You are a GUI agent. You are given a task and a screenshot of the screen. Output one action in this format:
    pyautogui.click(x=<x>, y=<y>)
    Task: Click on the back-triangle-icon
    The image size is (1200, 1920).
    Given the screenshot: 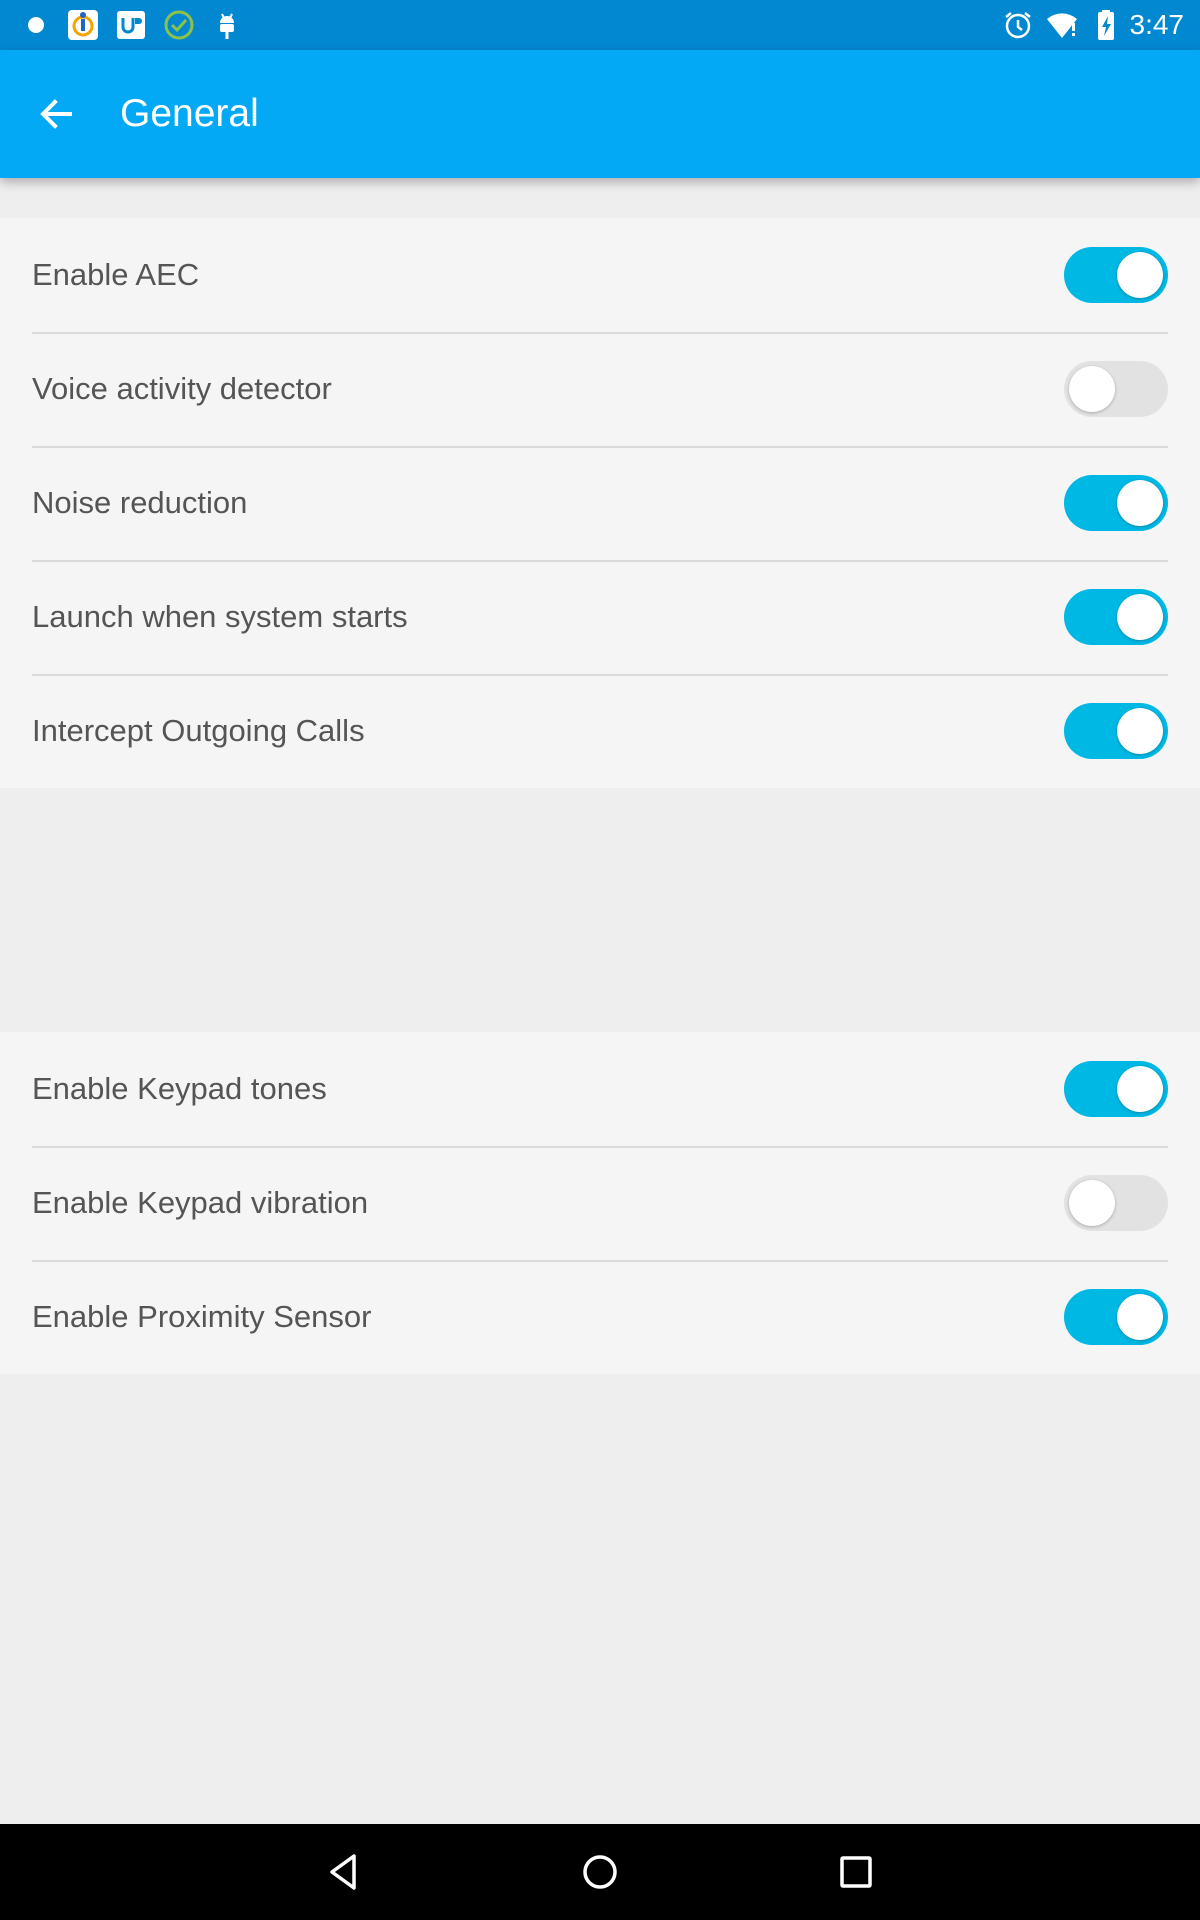 What is the action you would take?
    pyautogui.click(x=344, y=1872)
    